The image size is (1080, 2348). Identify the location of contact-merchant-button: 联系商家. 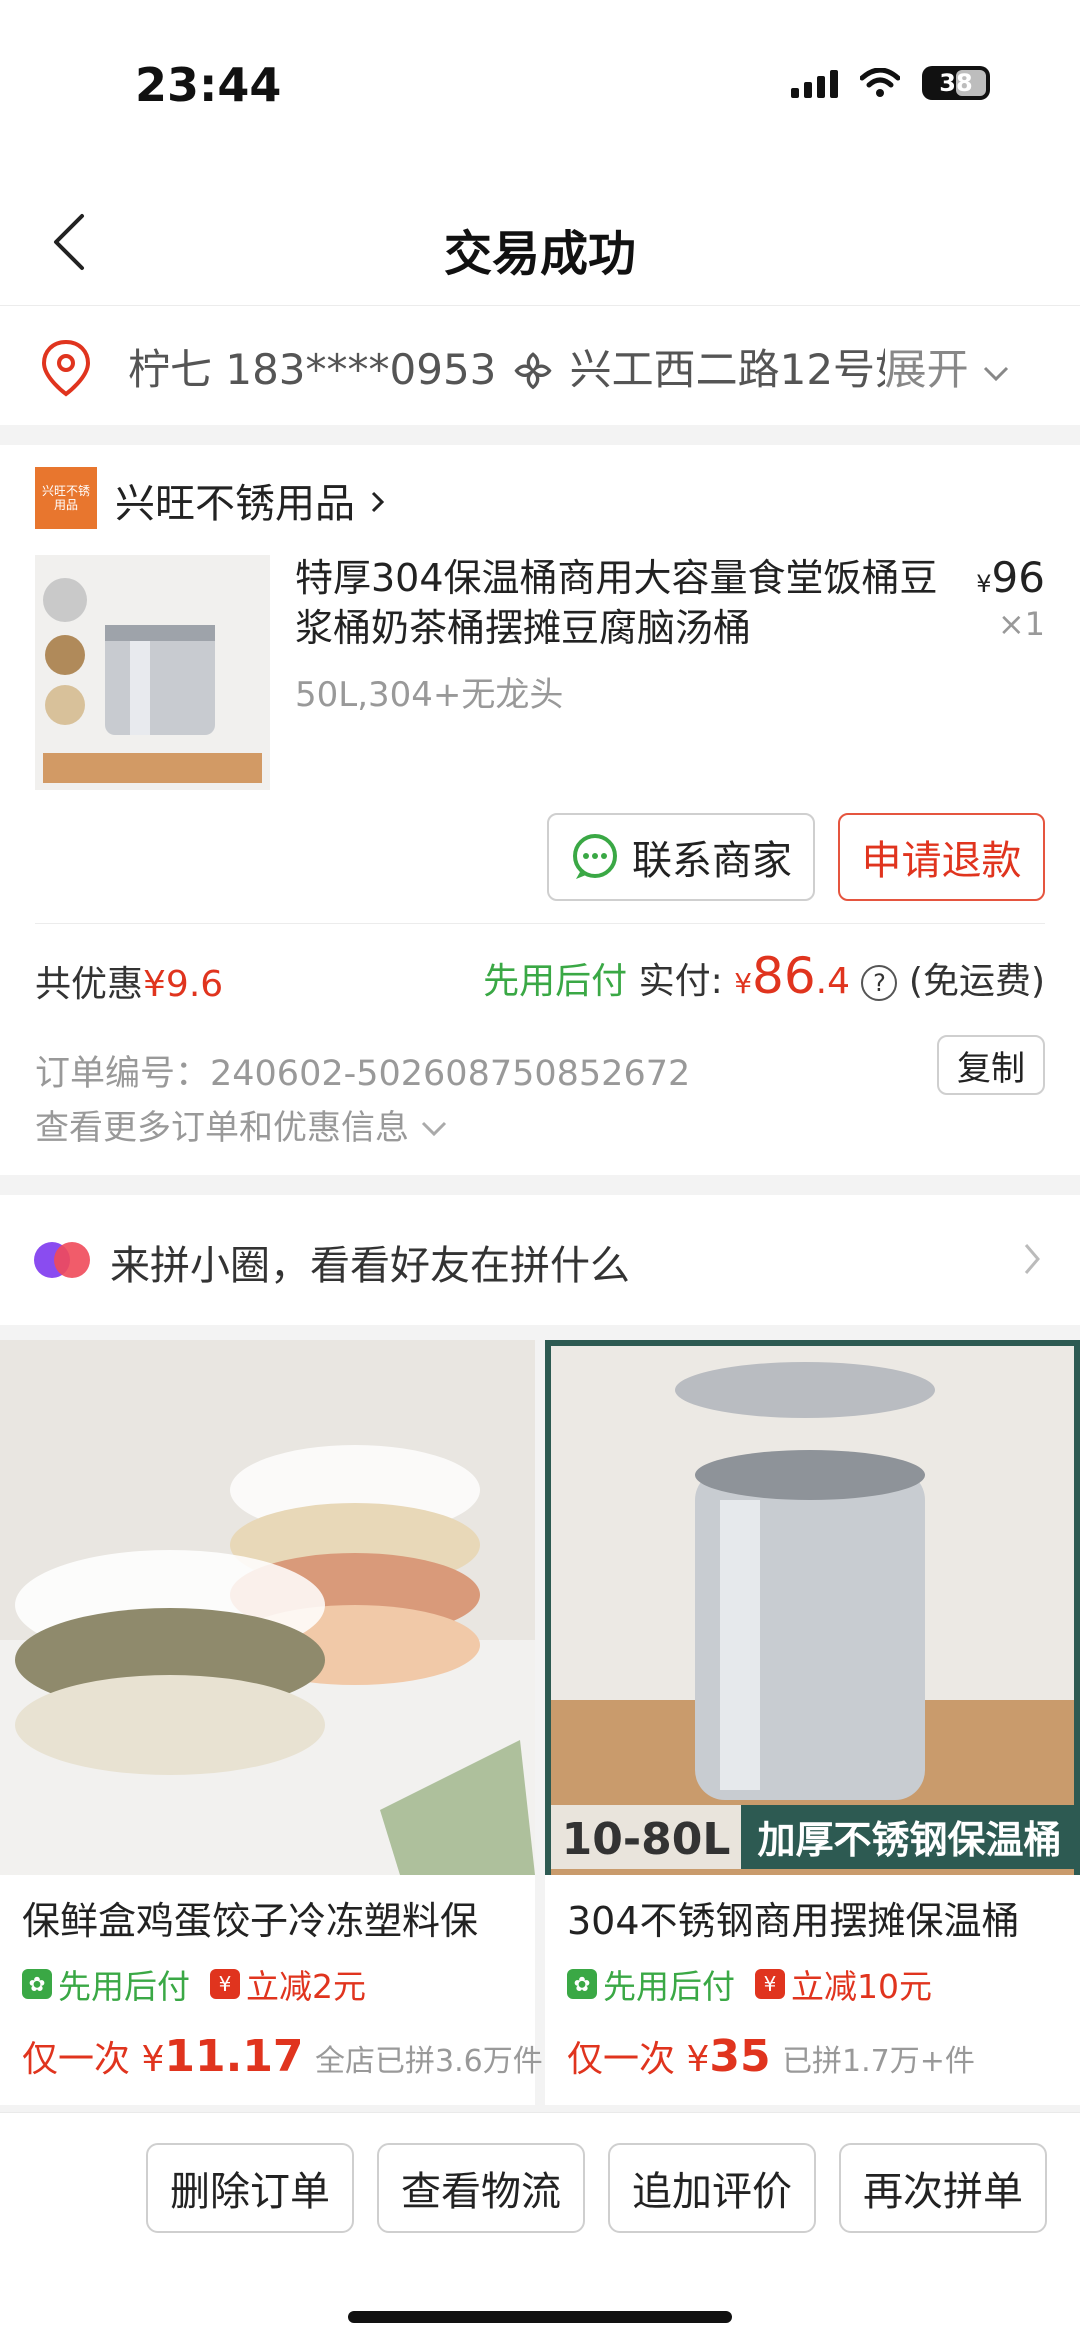
(681, 857).